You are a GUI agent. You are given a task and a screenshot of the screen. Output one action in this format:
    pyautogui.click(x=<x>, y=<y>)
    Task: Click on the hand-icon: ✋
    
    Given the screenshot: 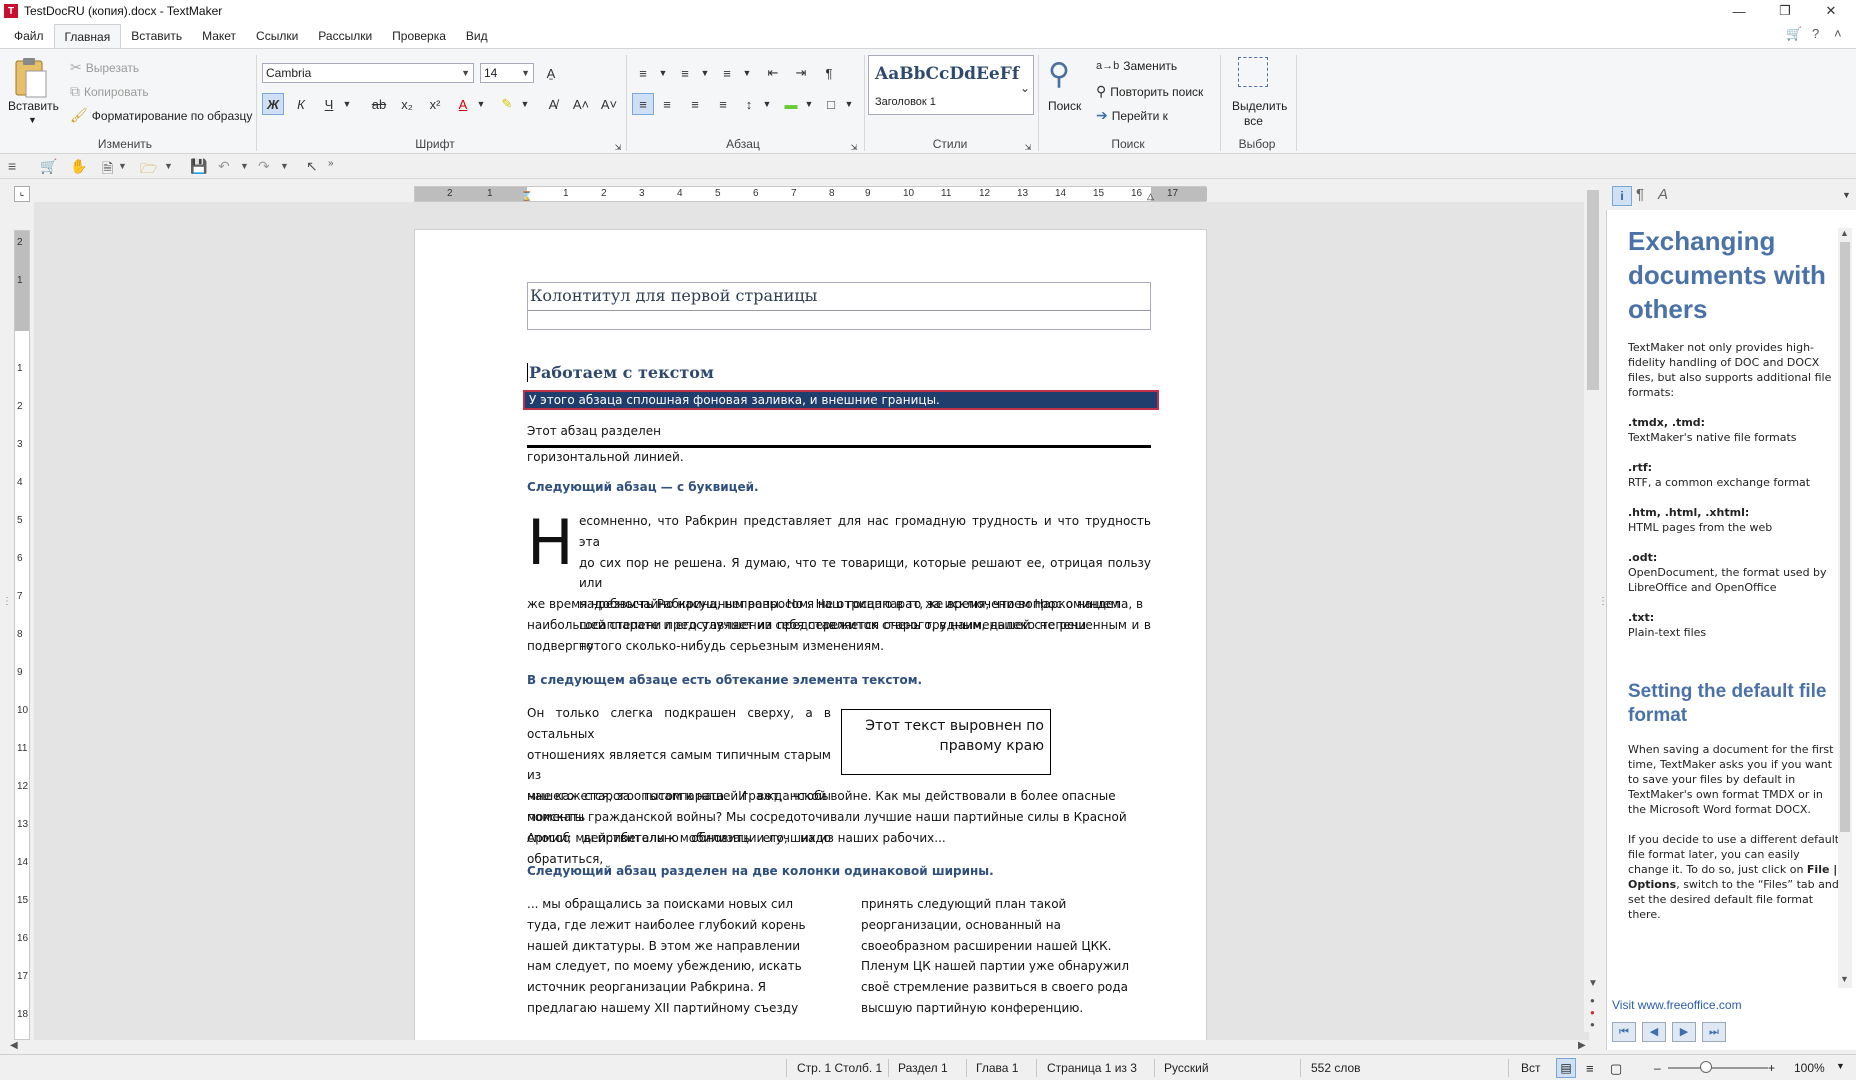 What is the action you would take?
    pyautogui.click(x=78, y=166)
    